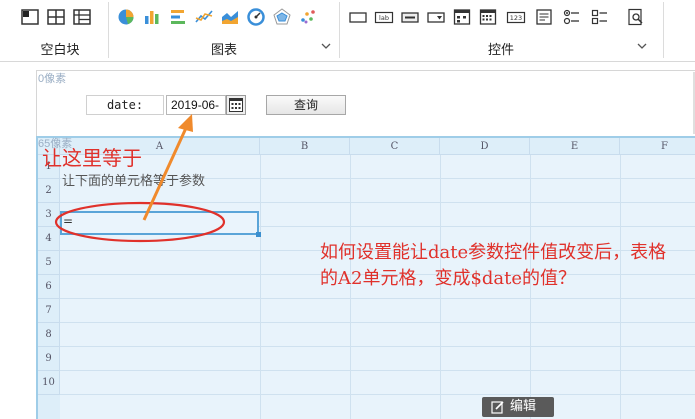 This screenshot has height=419, width=695. Describe the element at coordinates (282, 17) in the screenshot. I see `radar-chart-icon` at that location.